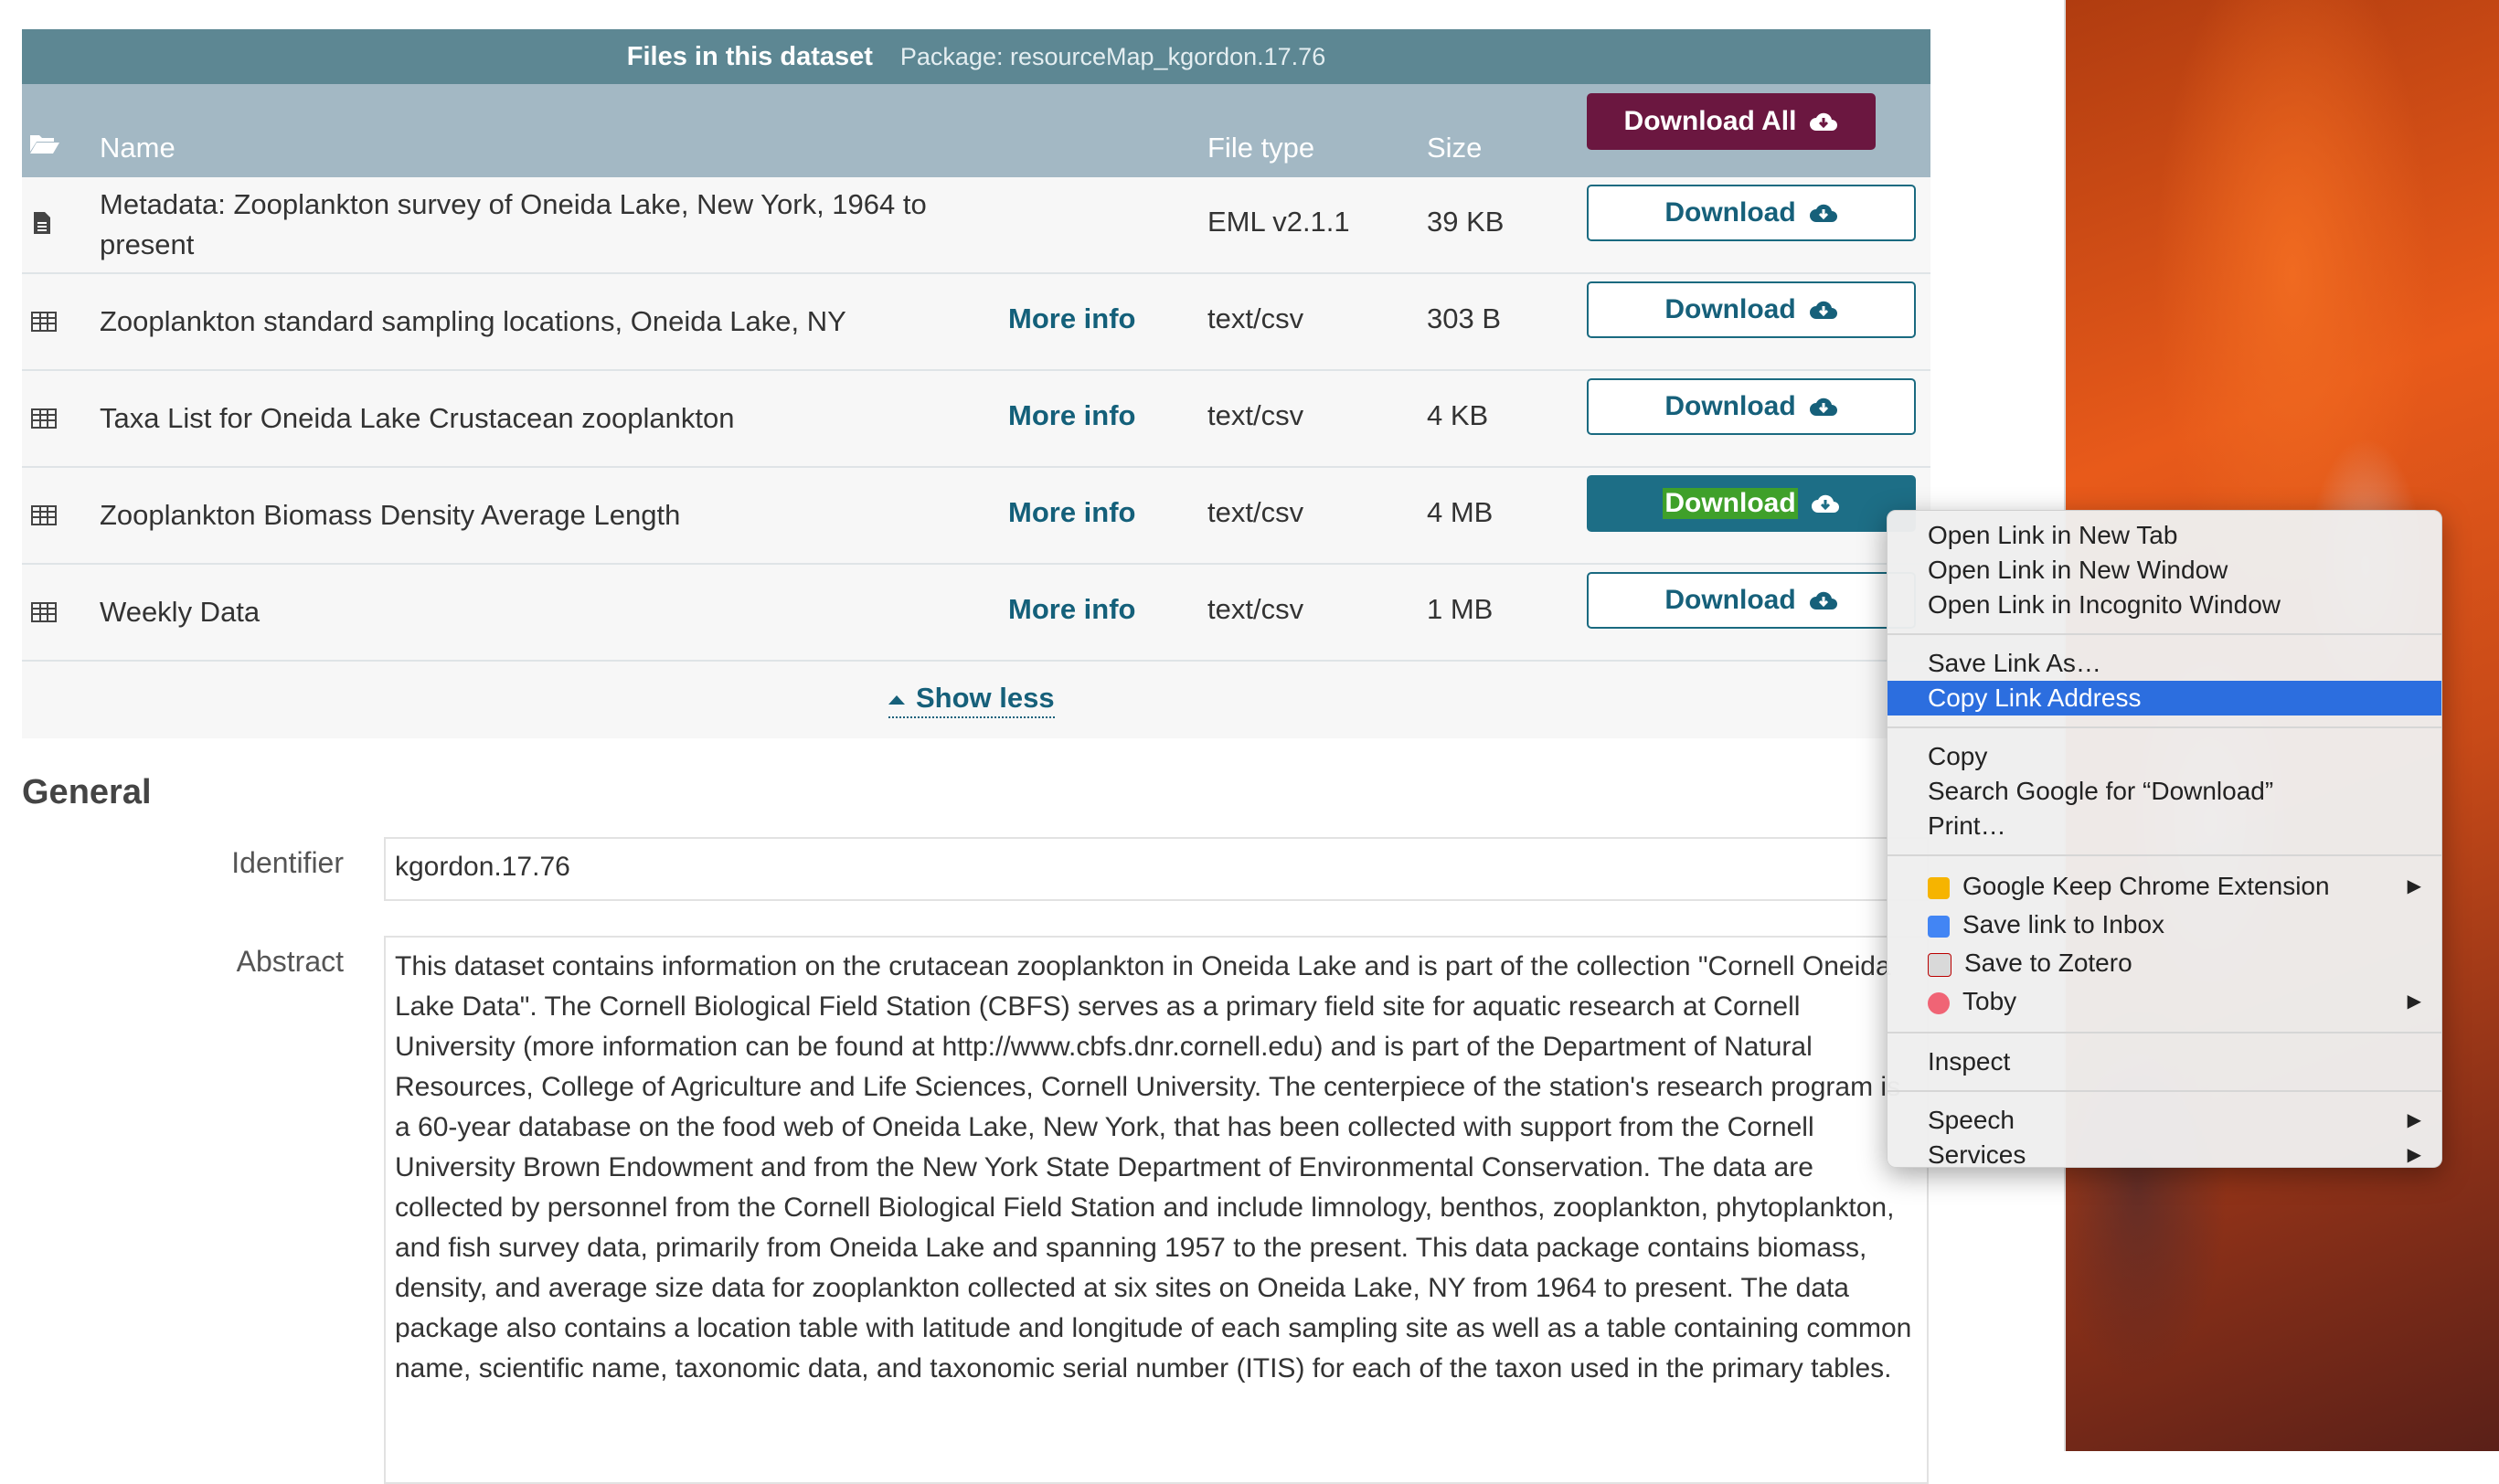 The width and height of the screenshot is (2499, 1484). What do you see at coordinates (1972, 1120) in the screenshot?
I see `menu-speech-label: Speech` at bounding box center [1972, 1120].